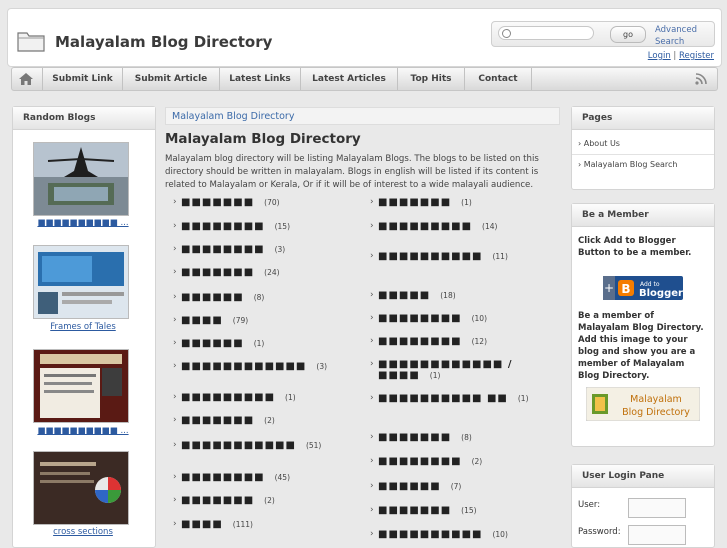 The image size is (727, 548). I want to click on blog-caption-2: Frames of Tales, so click(83, 327).